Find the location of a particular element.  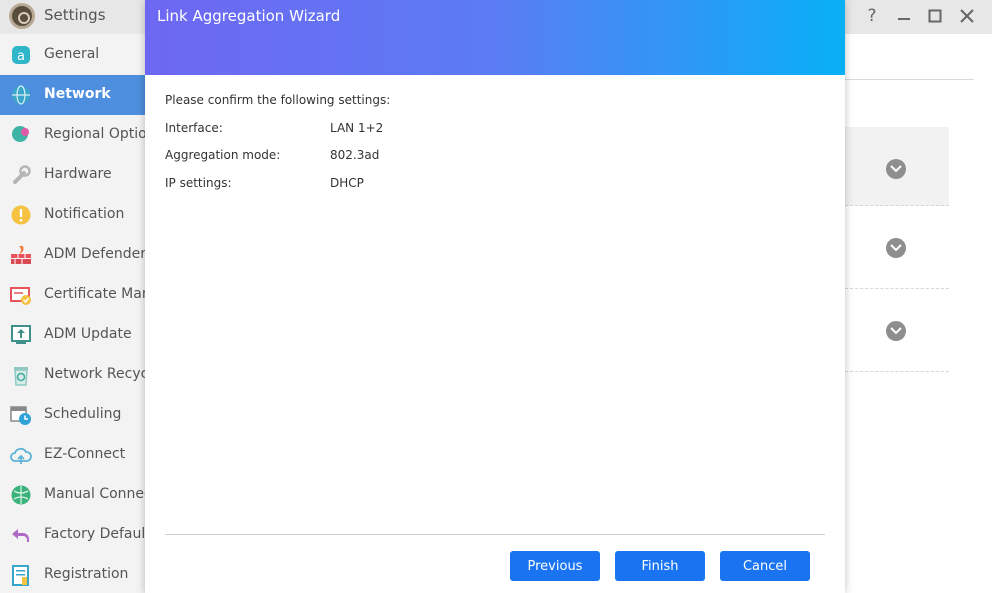

sidebar-item-hardware: Hardware is located at coordinates (73, 175).